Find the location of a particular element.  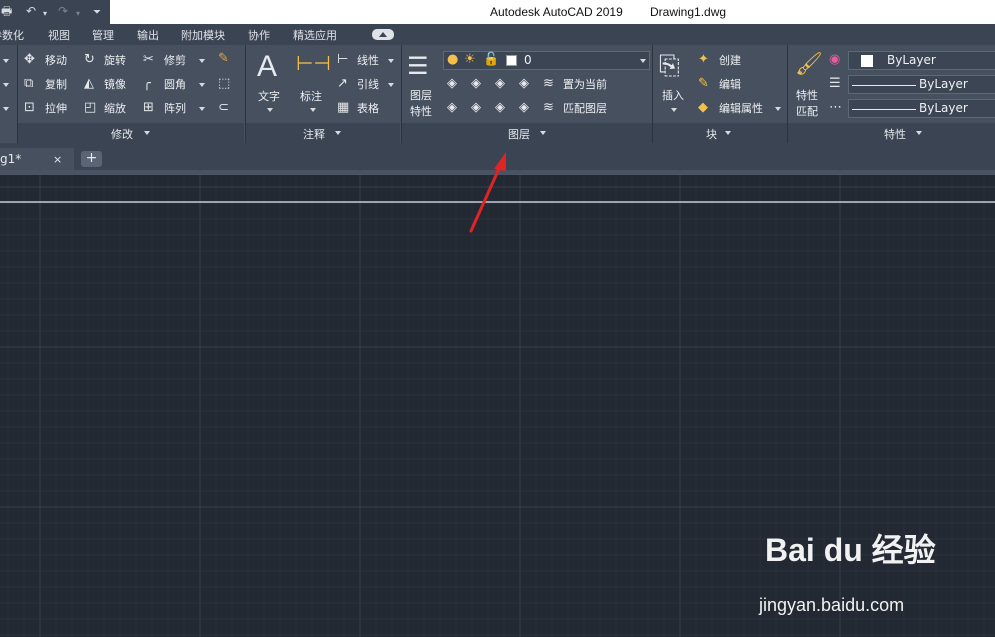

file-tab-label: g1* is located at coordinates (11, 159).